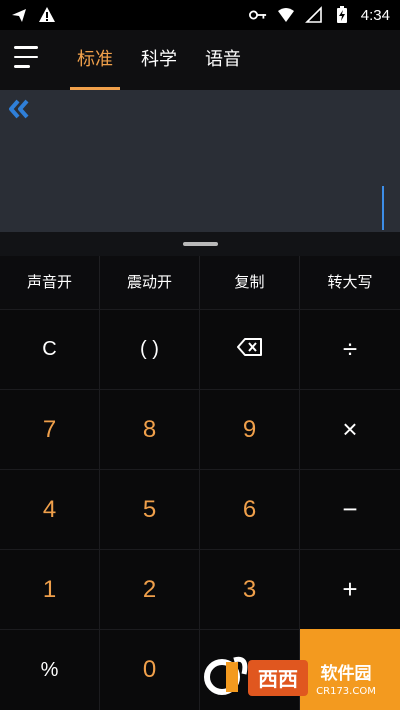 This screenshot has width=400, height=710. What do you see at coordinates (350, 509) in the screenshot?
I see `subtract-button: −` at bounding box center [350, 509].